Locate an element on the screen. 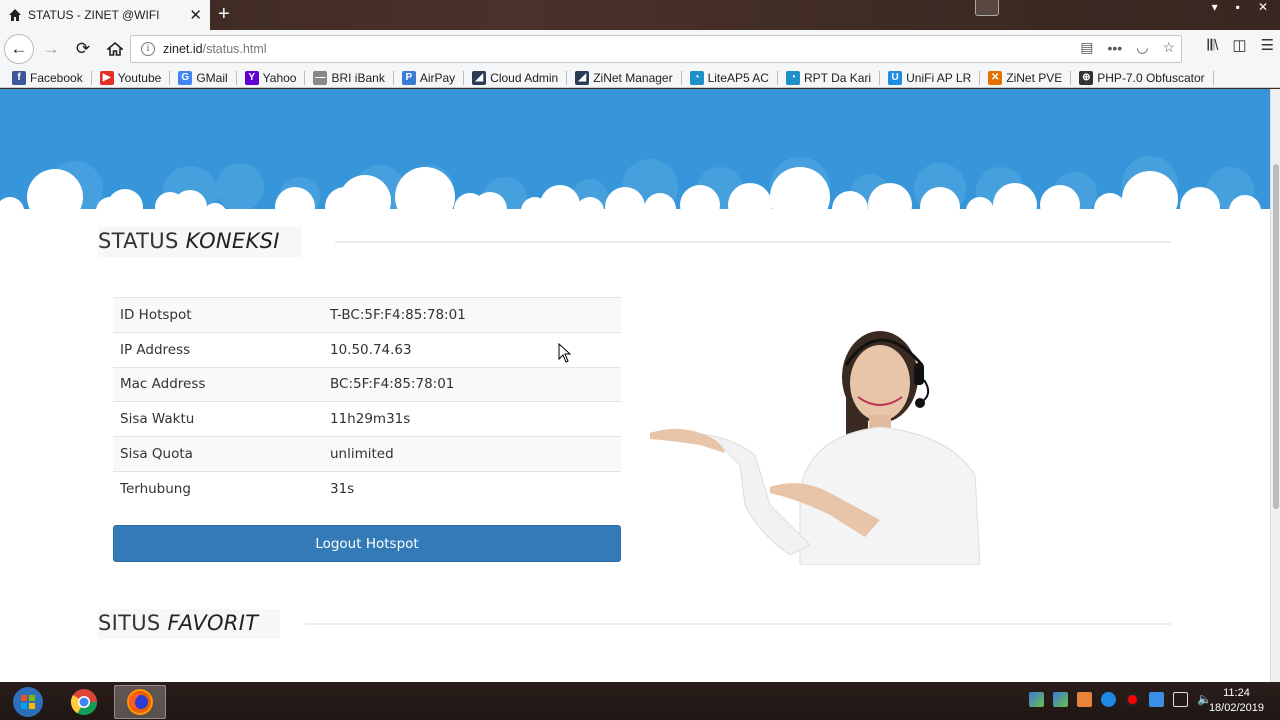 The width and height of the screenshot is (1280, 720). bookmark-item: G GMail is located at coordinates (203, 77).